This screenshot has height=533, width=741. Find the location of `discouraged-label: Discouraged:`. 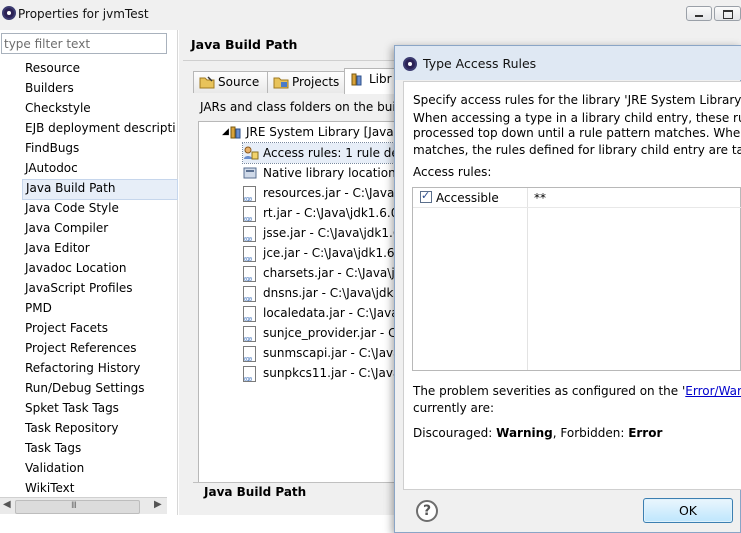

discouraged-label: Discouraged: is located at coordinates (455, 433).